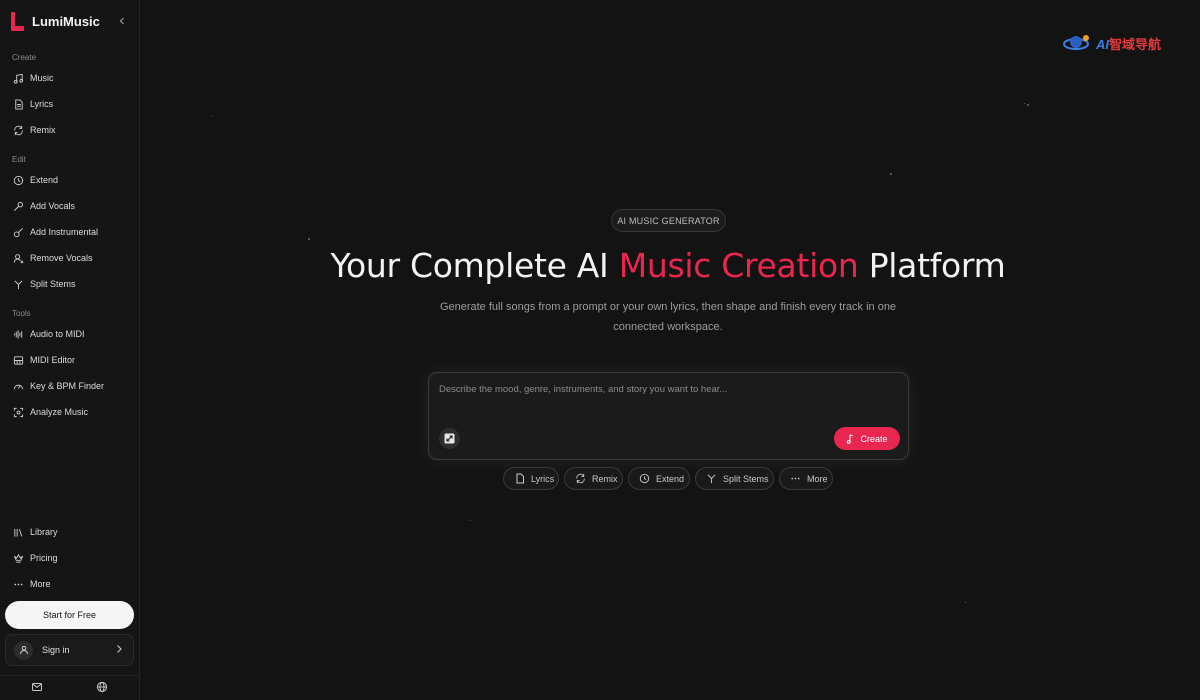  I want to click on sidebar-item-label: Pricing, so click(44, 558).